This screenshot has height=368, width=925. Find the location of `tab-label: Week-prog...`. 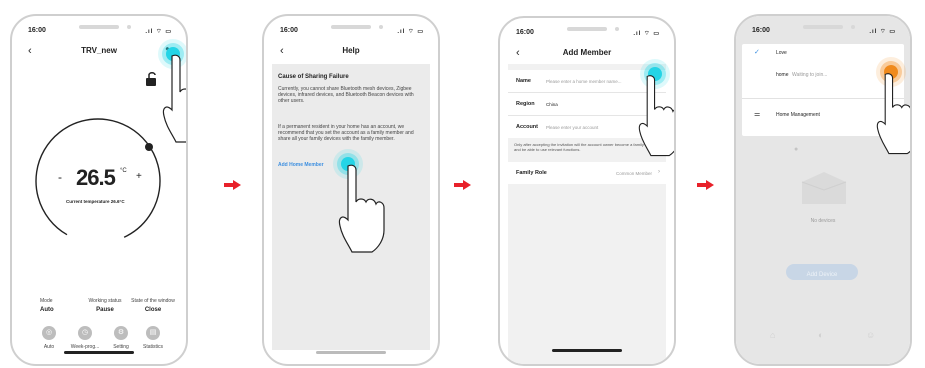

tab-label: Week-prog... is located at coordinates (85, 347).